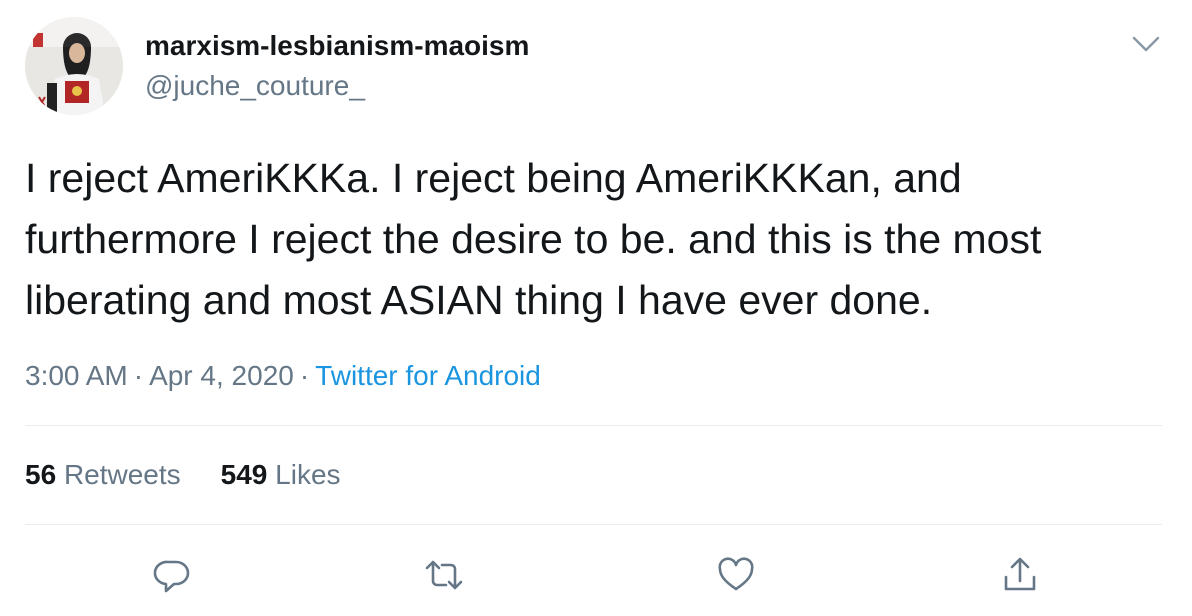 The width and height of the screenshot is (1192, 616). Describe the element at coordinates (255, 86) in the screenshot. I see `user-handle: @juche_couture_` at that location.